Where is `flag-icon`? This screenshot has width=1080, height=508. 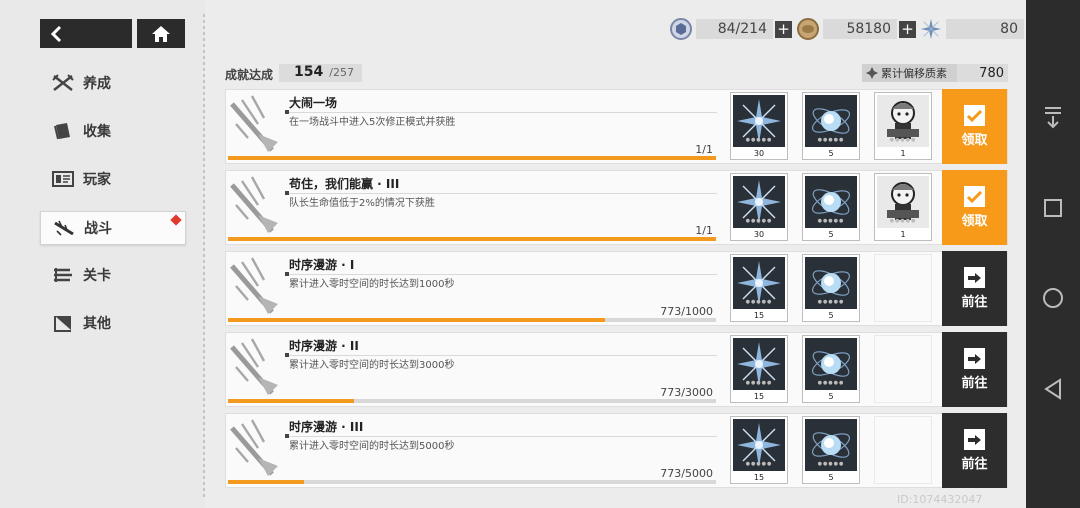 flag-icon is located at coordinates (63, 323).